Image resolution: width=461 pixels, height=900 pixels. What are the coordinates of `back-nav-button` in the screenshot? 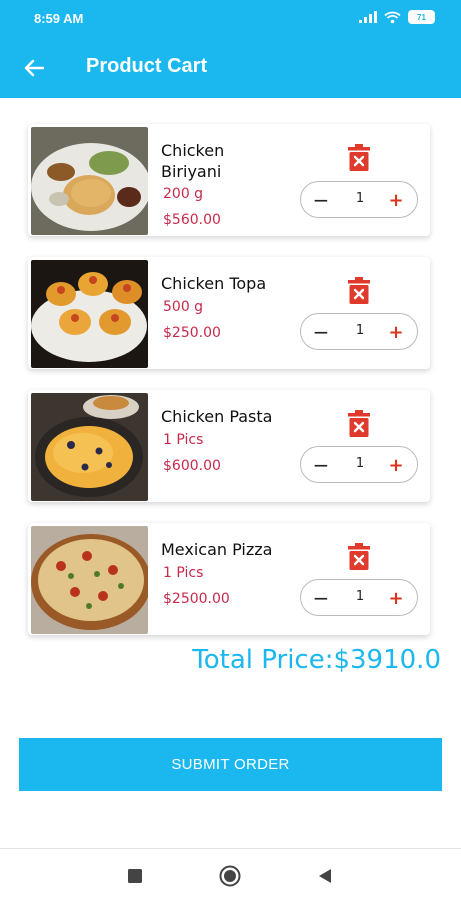 It's located at (325, 876).